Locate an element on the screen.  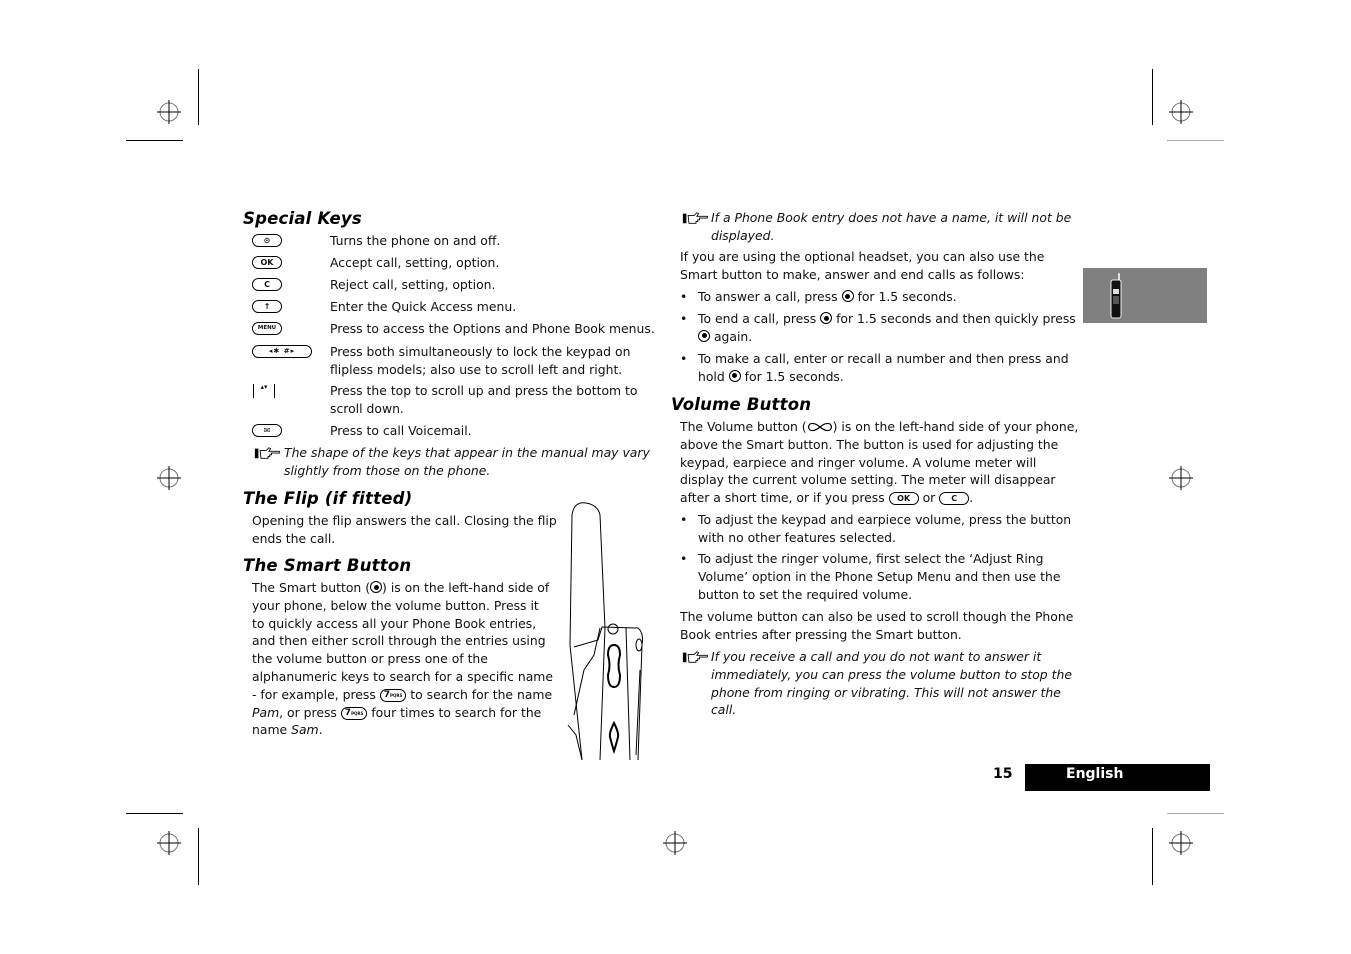
example-name: Pam is located at coordinates (266, 712).